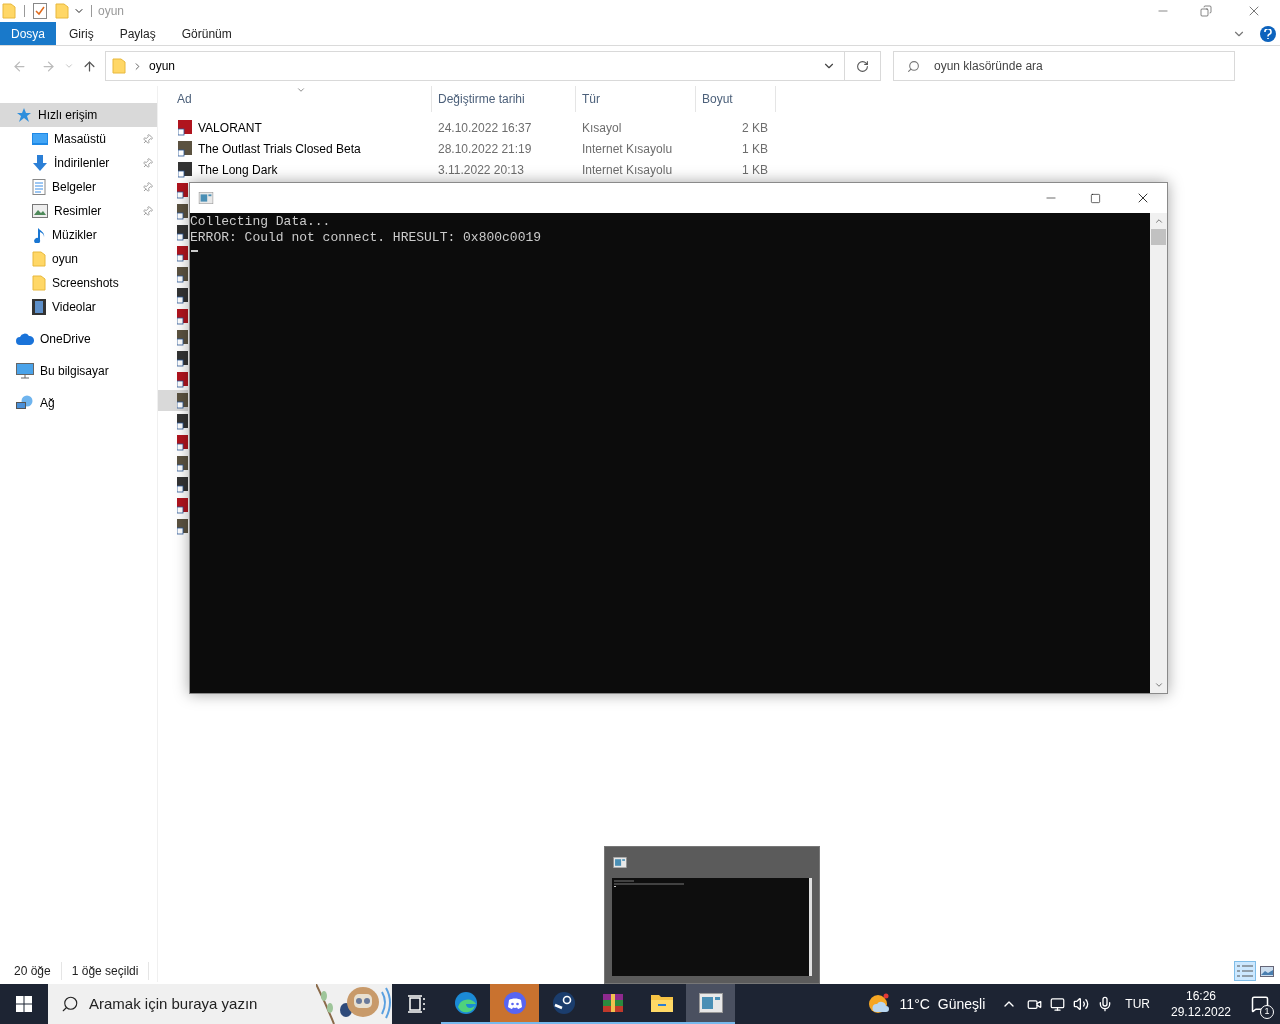 Image resolution: width=1280 pixels, height=1024 pixels. What do you see at coordinates (366, 238) in the screenshot?
I see `console-line: ERROR: Could not connect. HRESULT: 0x800c0019` at bounding box center [366, 238].